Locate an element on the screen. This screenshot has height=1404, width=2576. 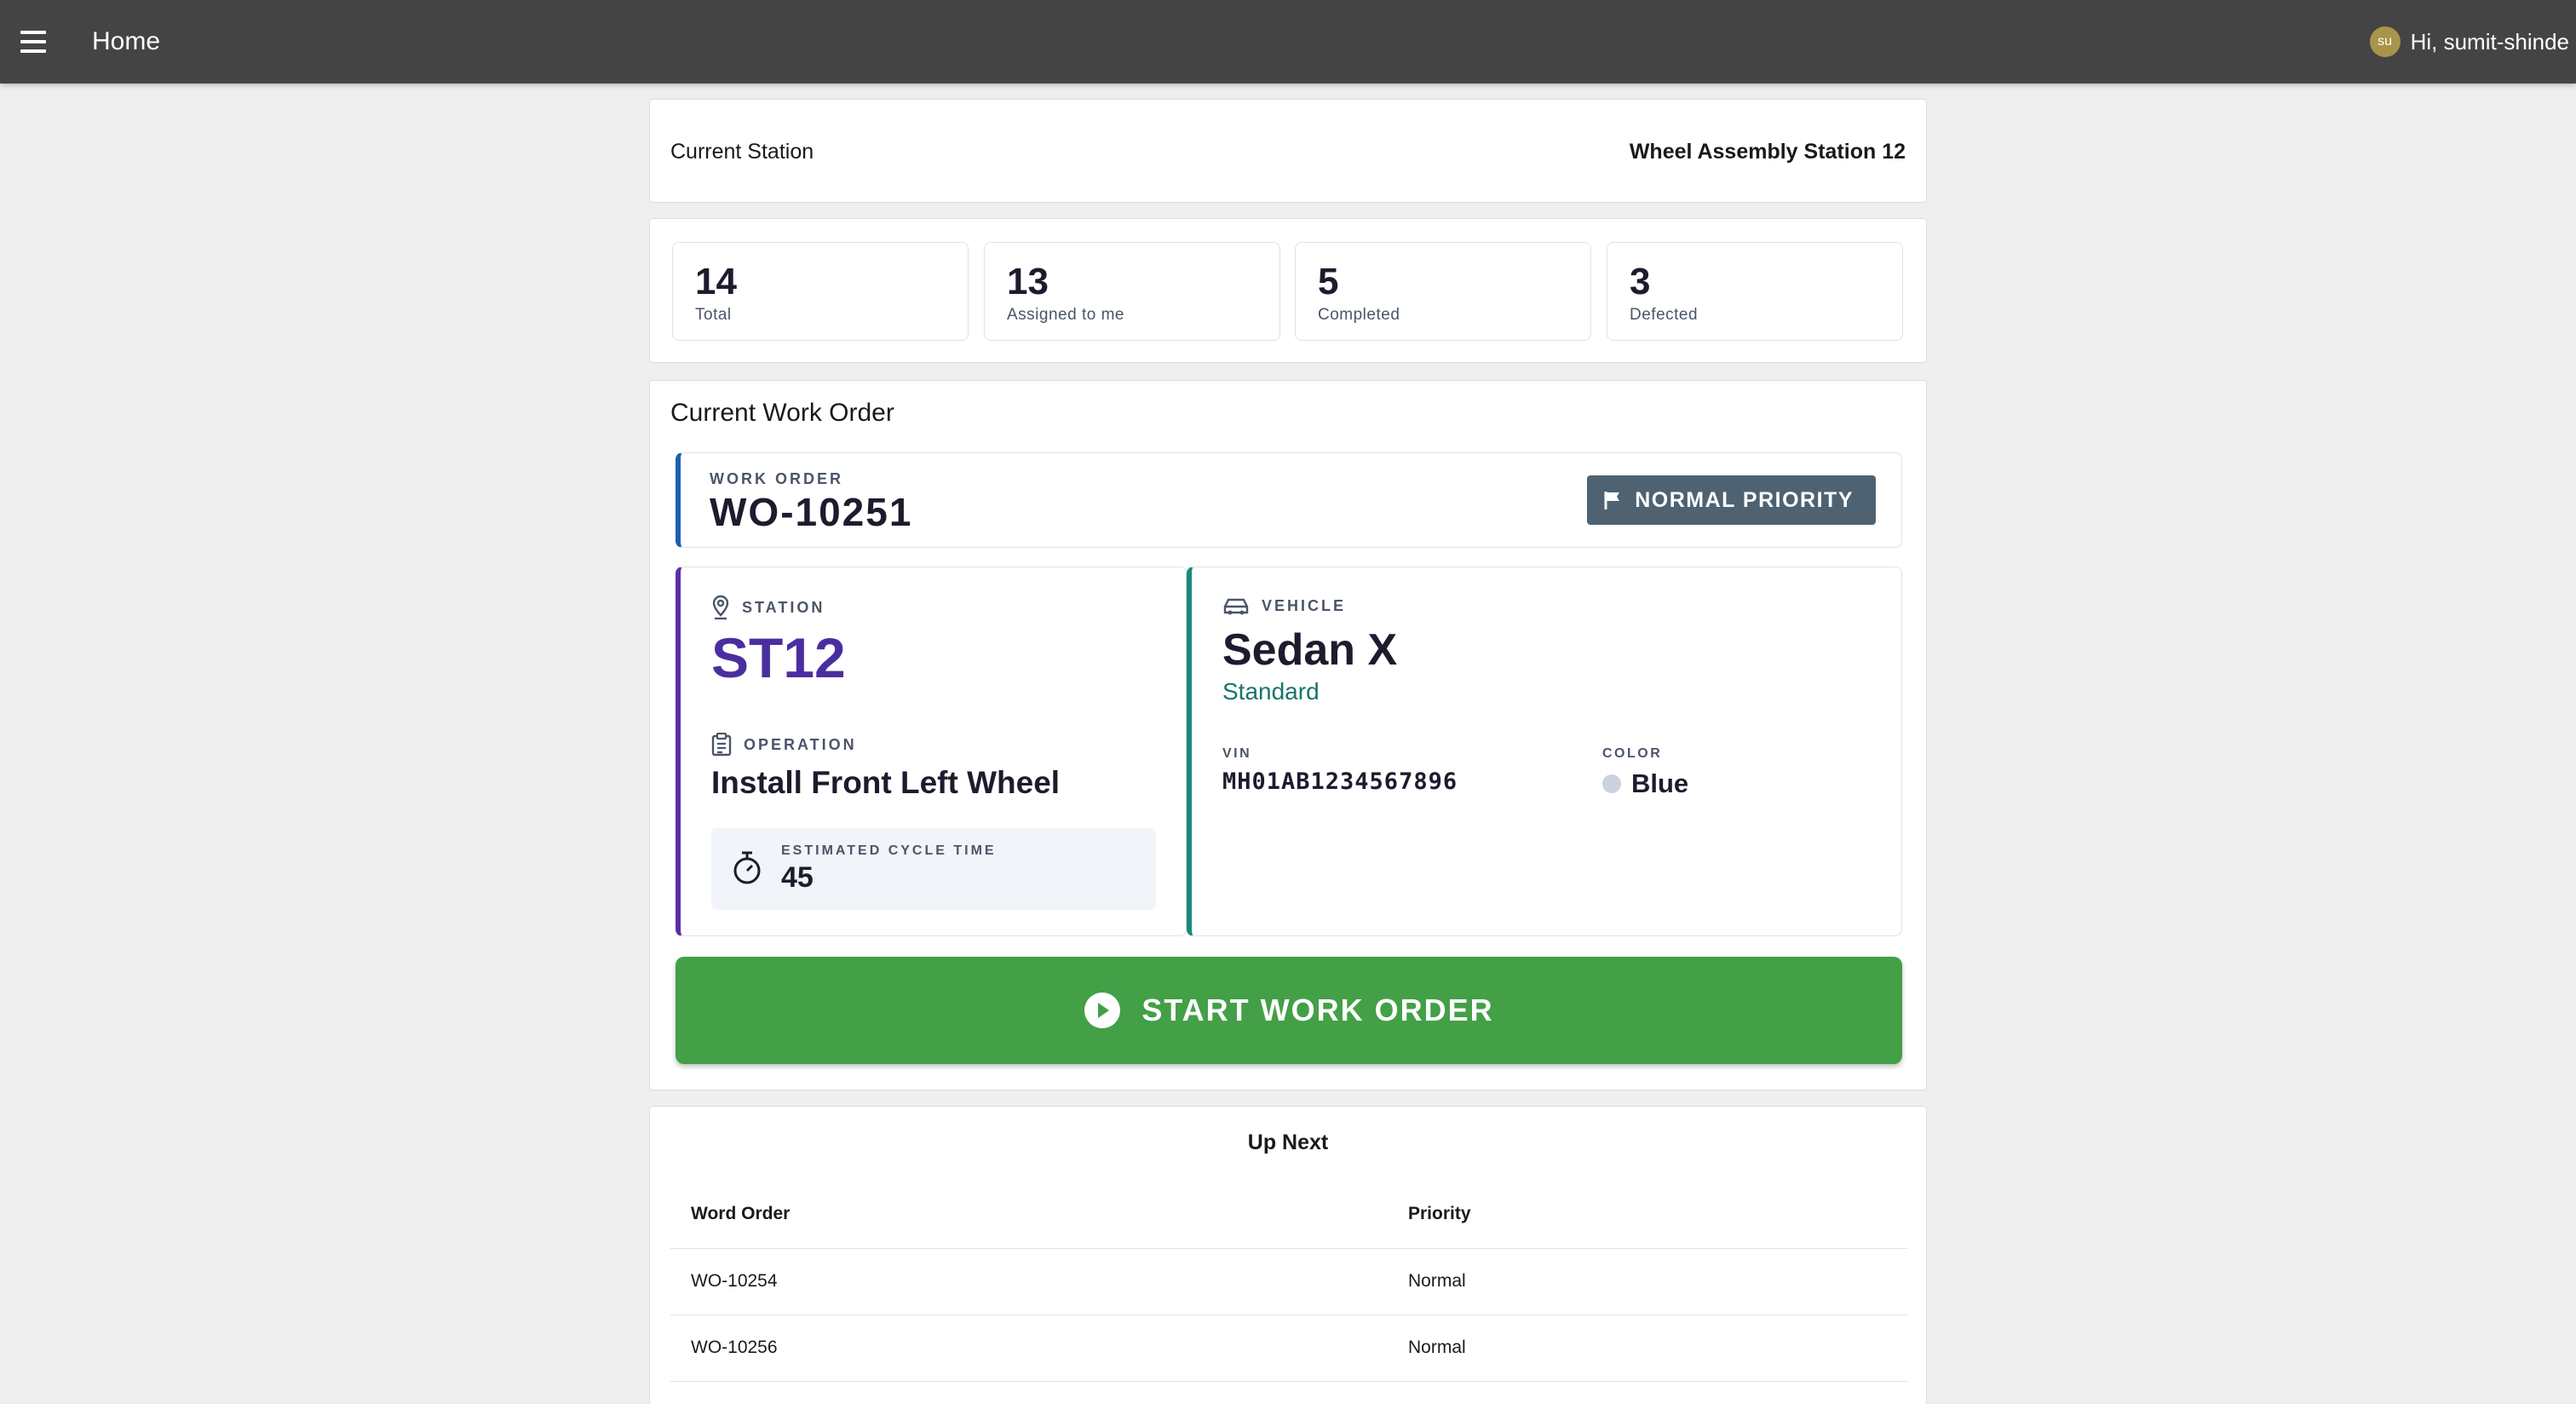
operation-row-label: OPERATION is located at coordinates (784, 745).